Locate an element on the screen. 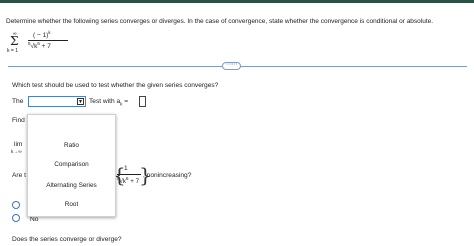 The height and width of the screenshot is (246, 474). test-select: ▼ is located at coordinates (57, 101).